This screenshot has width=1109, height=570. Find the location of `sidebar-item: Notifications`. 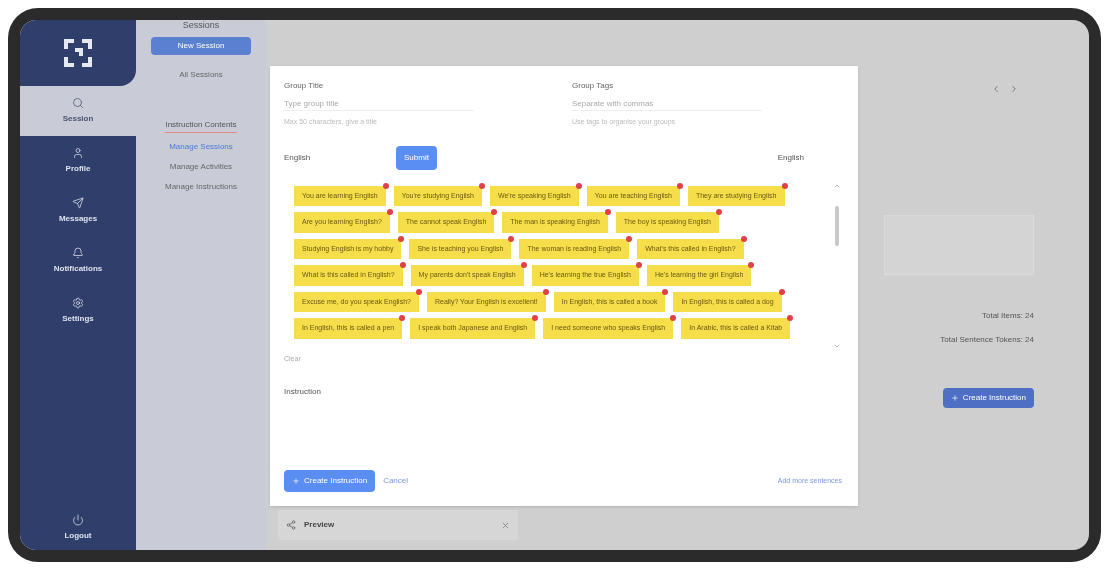

sidebar-item: Notifications is located at coordinates (78, 261).